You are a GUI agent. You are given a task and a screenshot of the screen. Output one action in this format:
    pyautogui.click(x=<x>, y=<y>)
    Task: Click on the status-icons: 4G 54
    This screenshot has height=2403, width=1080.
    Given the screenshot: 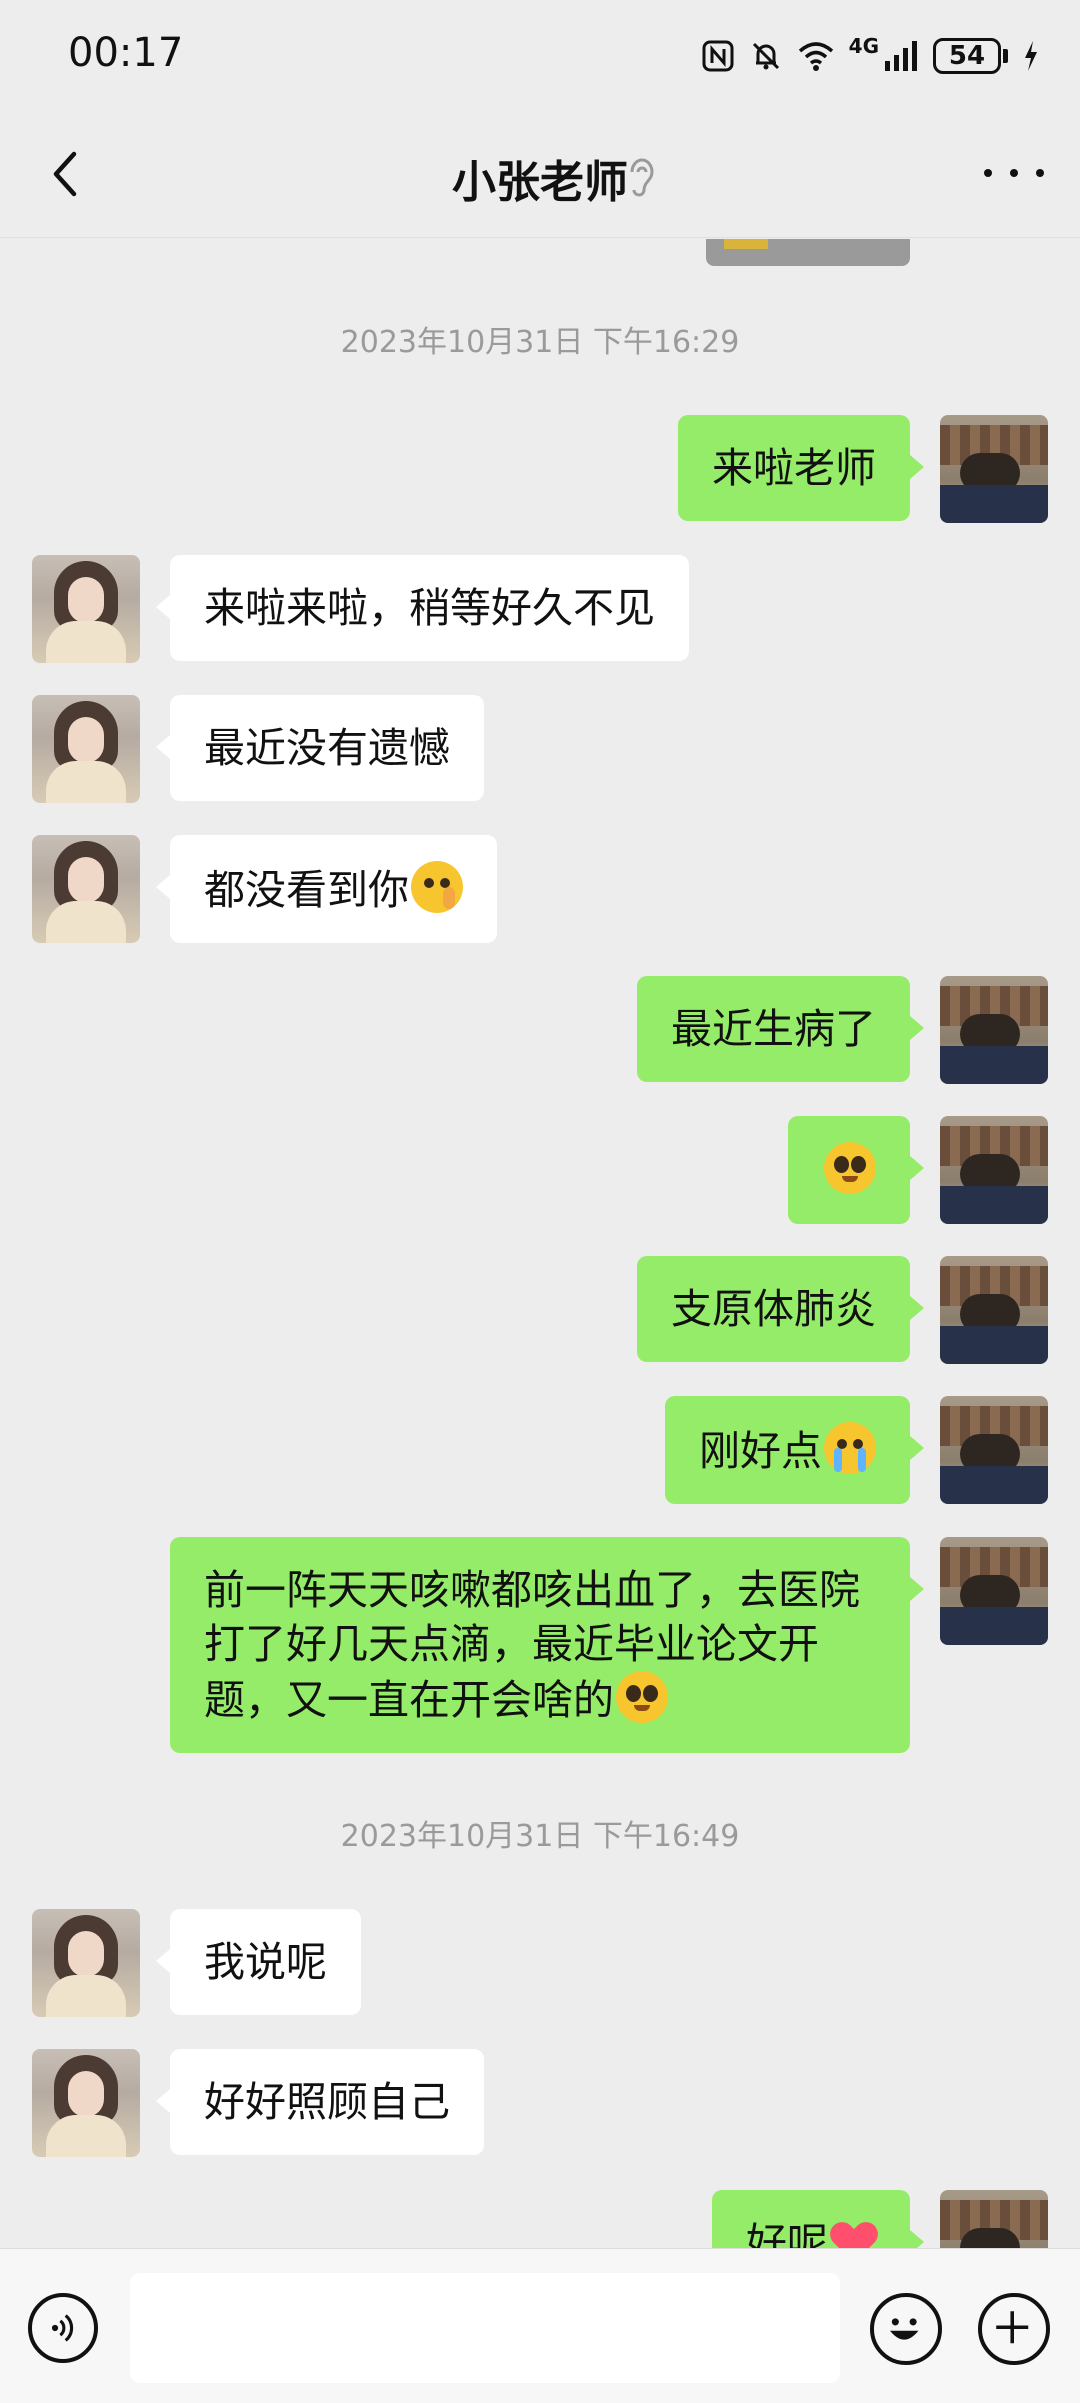 What is the action you would take?
    pyautogui.click(x=870, y=56)
    